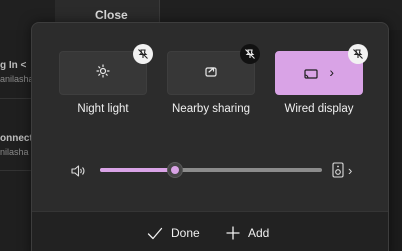 Image resolution: width=402 pixels, height=251 pixels. What do you see at coordinates (210, 231) in the screenshot?
I see `quick-settings-footer: Done Add` at bounding box center [210, 231].